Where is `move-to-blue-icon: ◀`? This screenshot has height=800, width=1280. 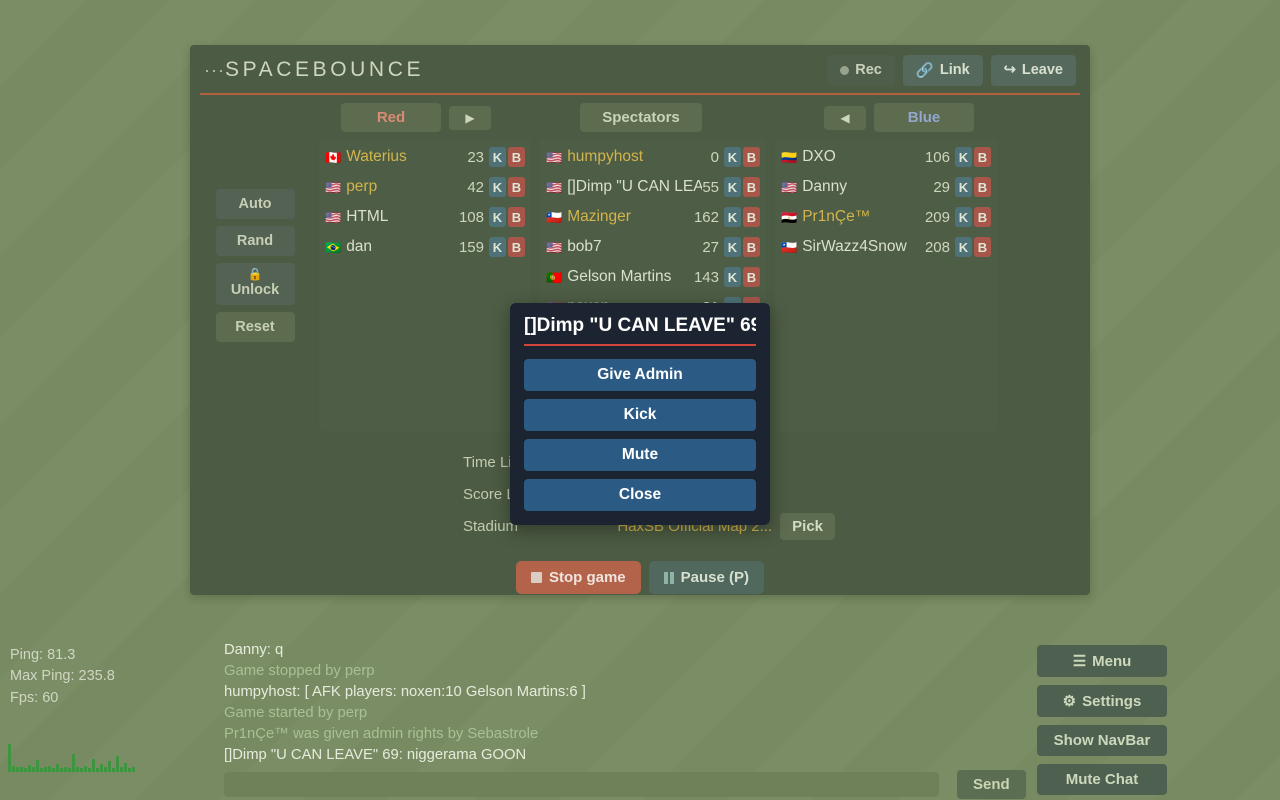 move-to-blue-icon: ◀ is located at coordinates (845, 117).